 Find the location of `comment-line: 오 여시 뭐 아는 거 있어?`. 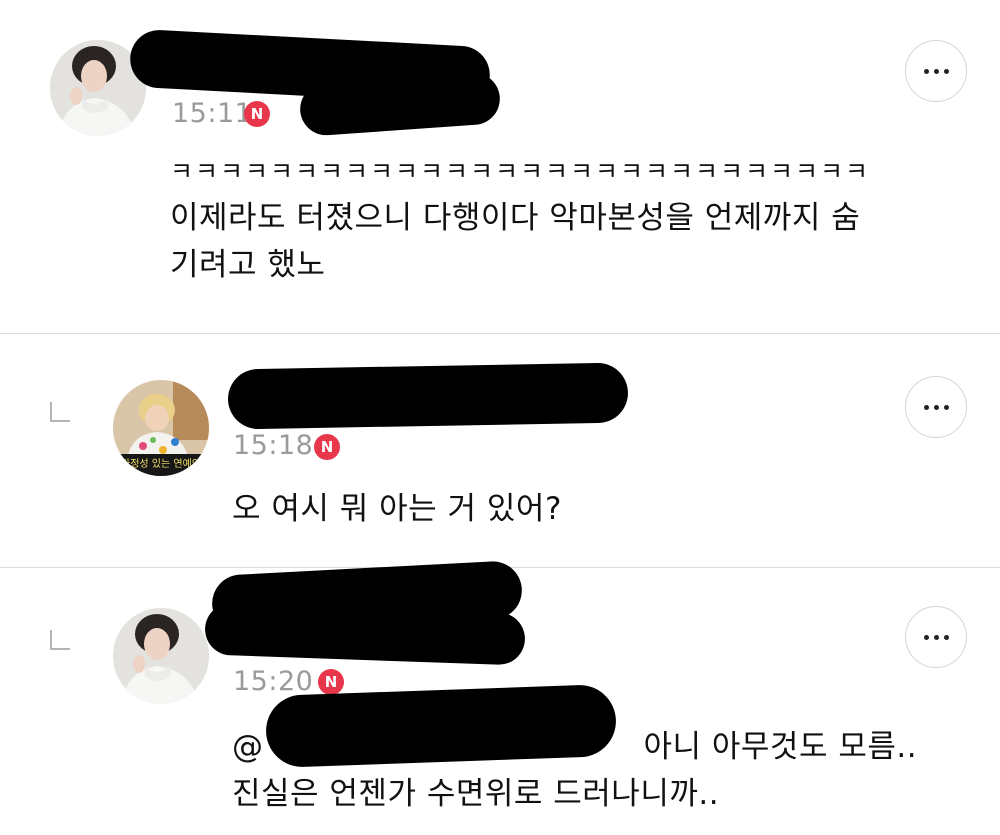

comment-line: 오 여시 뭐 아는 거 있어? is located at coordinates (397, 509).